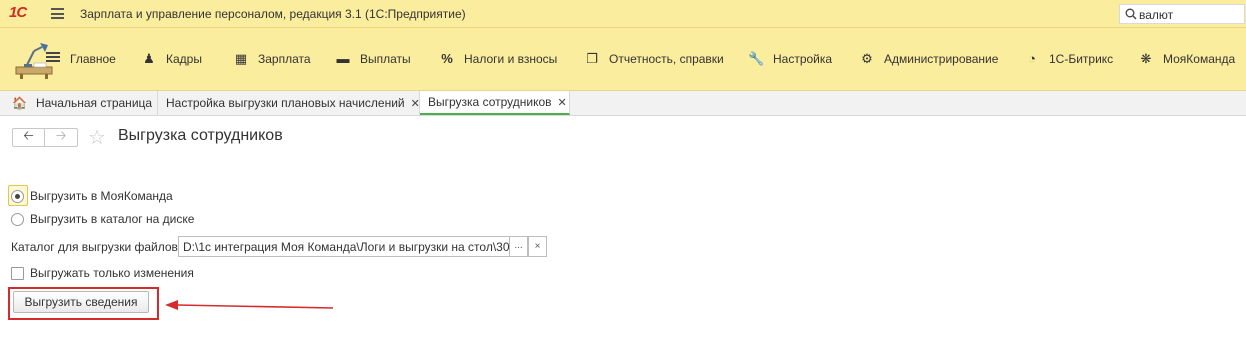  What do you see at coordinates (1146, 58) in the screenshot?
I see `team-icon: ❋` at bounding box center [1146, 58].